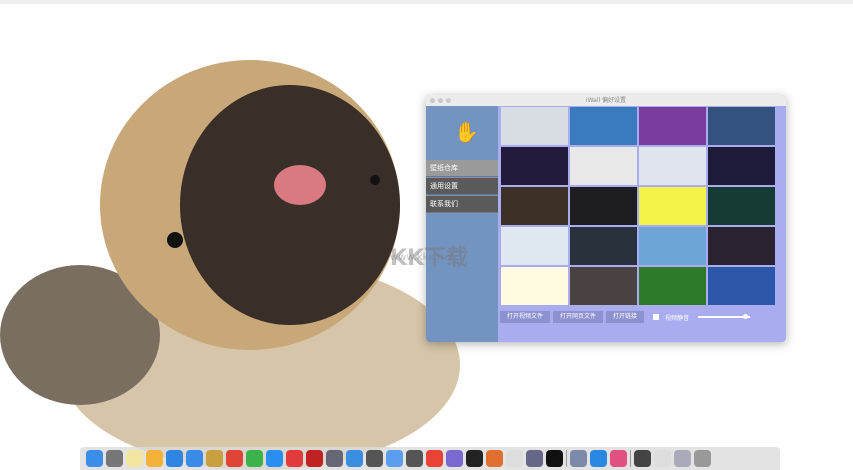 Image resolution: width=853 pixels, height=470 pixels. Describe the element at coordinates (741, 286) in the screenshot. I see `wallpaper-thumb-blue-wave` at that location.